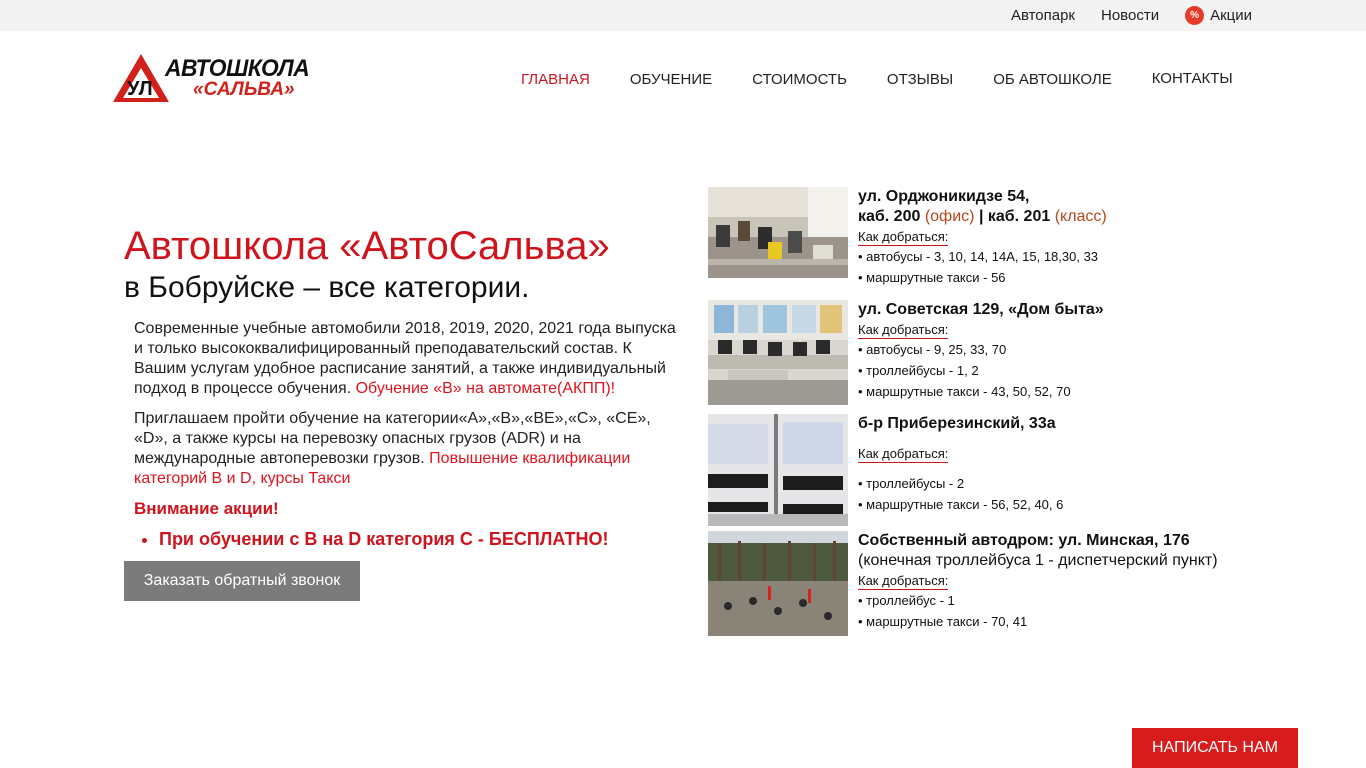 Image resolution: width=1366 pixels, height=768 pixels. What do you see at coordinates (1052, 79) in the screenshot?
I see `nav-item-about: ОБ АВТОШКОЛЕ` at bounding box center [1052, 79].